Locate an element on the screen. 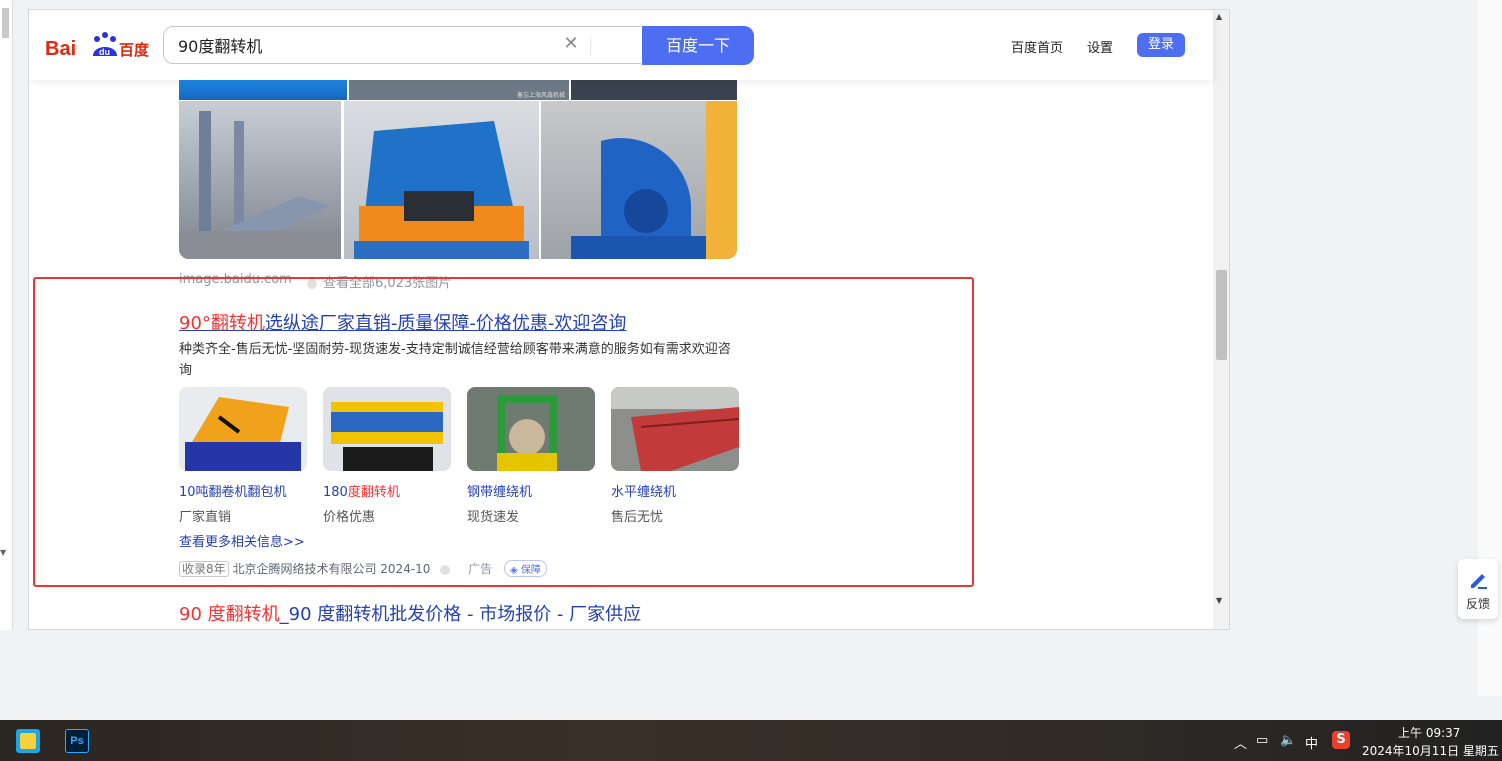  product-card: 水平缠绕机 售后无忧 is located at coordinates (675, 456).